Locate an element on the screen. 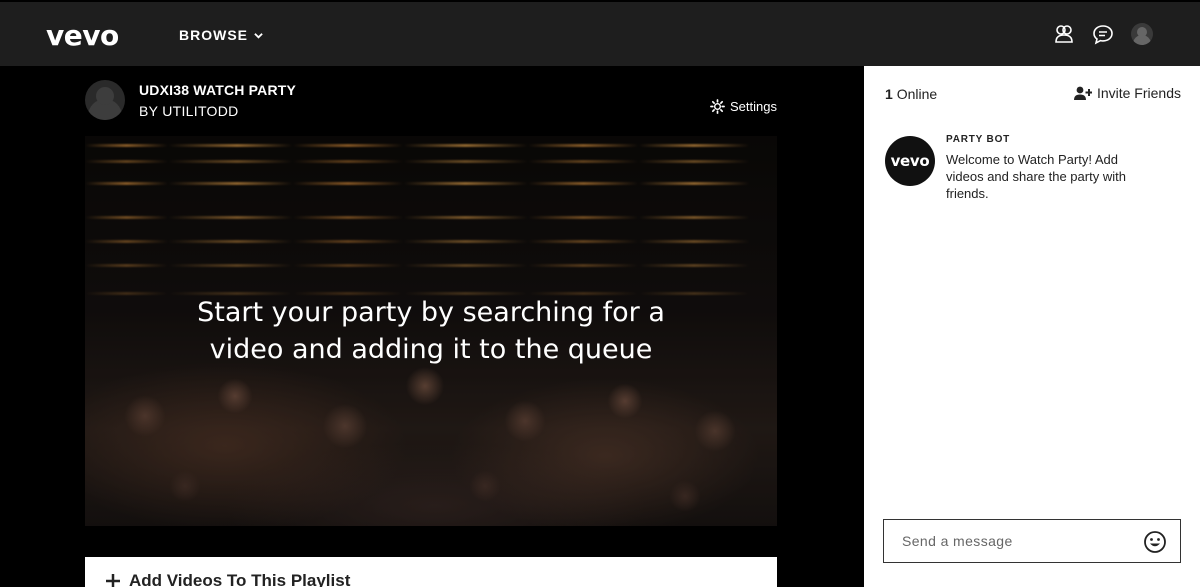 This screenshot has height=587, width=1200. browse-menu: BROWSE is located at coordinates (221, 35).